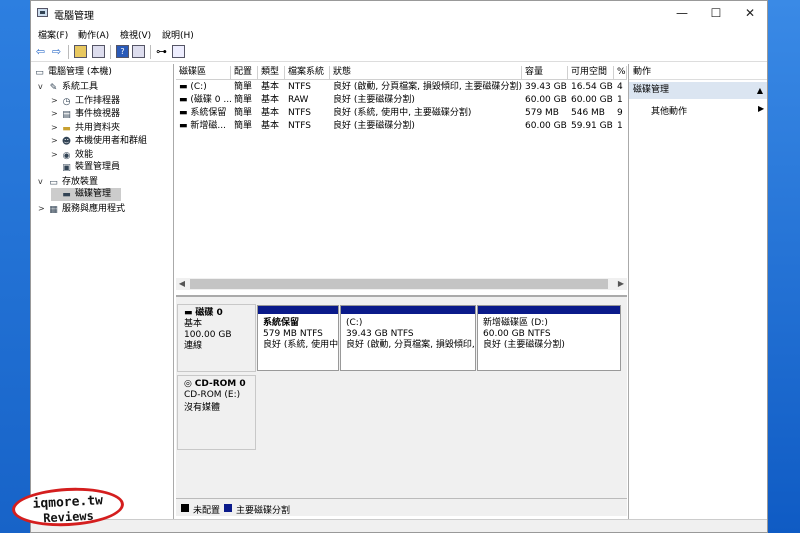 The image size is (800, 533). What do you see at coordinates (161, 51) in the screenshot?
I see `connect-icon: ⊶` at bounding box center [161, 51].